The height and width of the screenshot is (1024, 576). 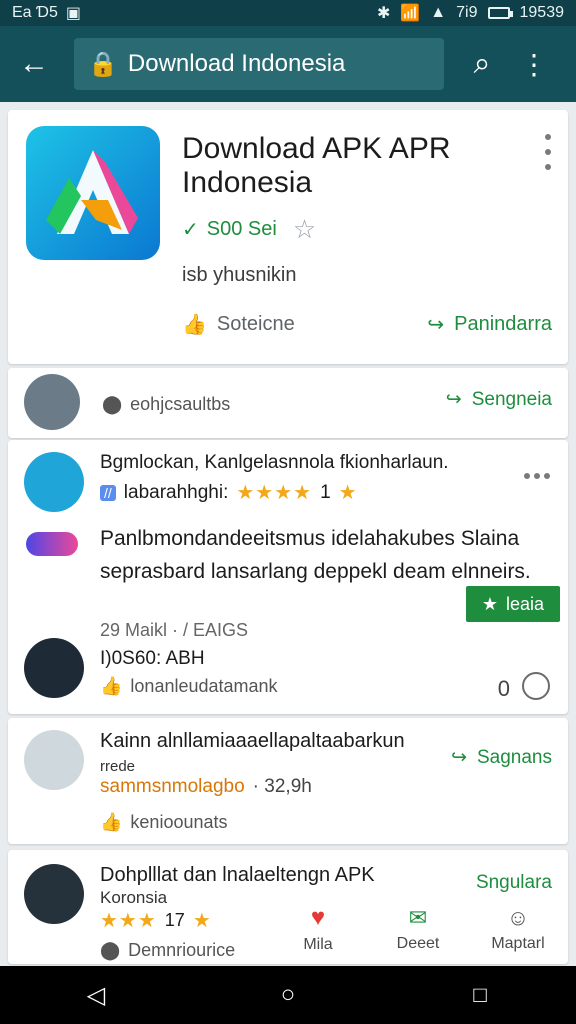 What do you see at coordinates (410, 13) in the screenshot?
I see `wifi-icon: 📶` at bounding box center [410, 13].